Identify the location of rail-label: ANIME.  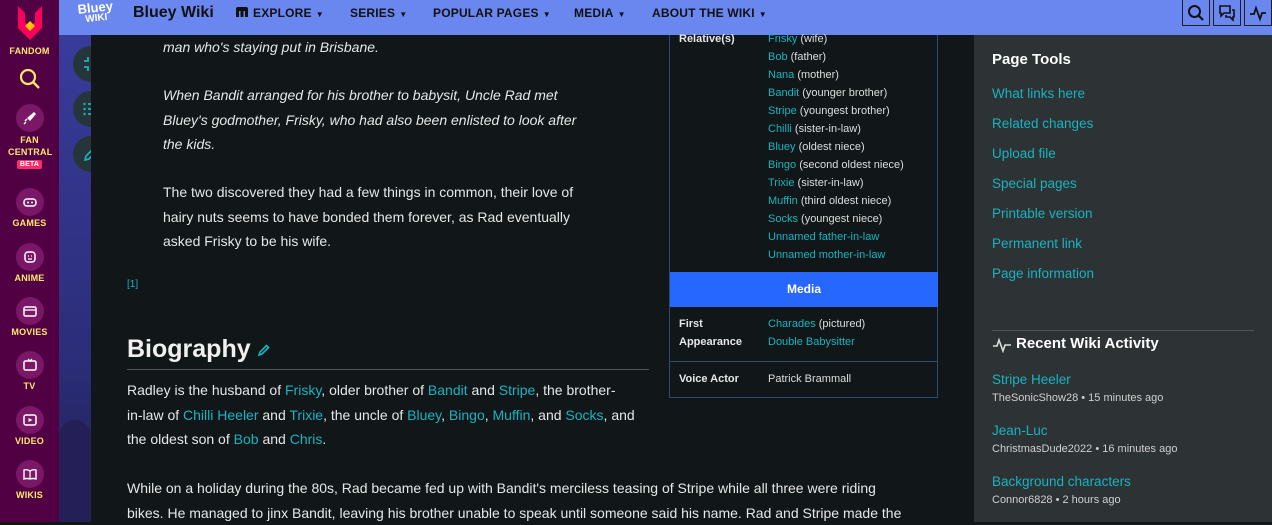
(29, 278).